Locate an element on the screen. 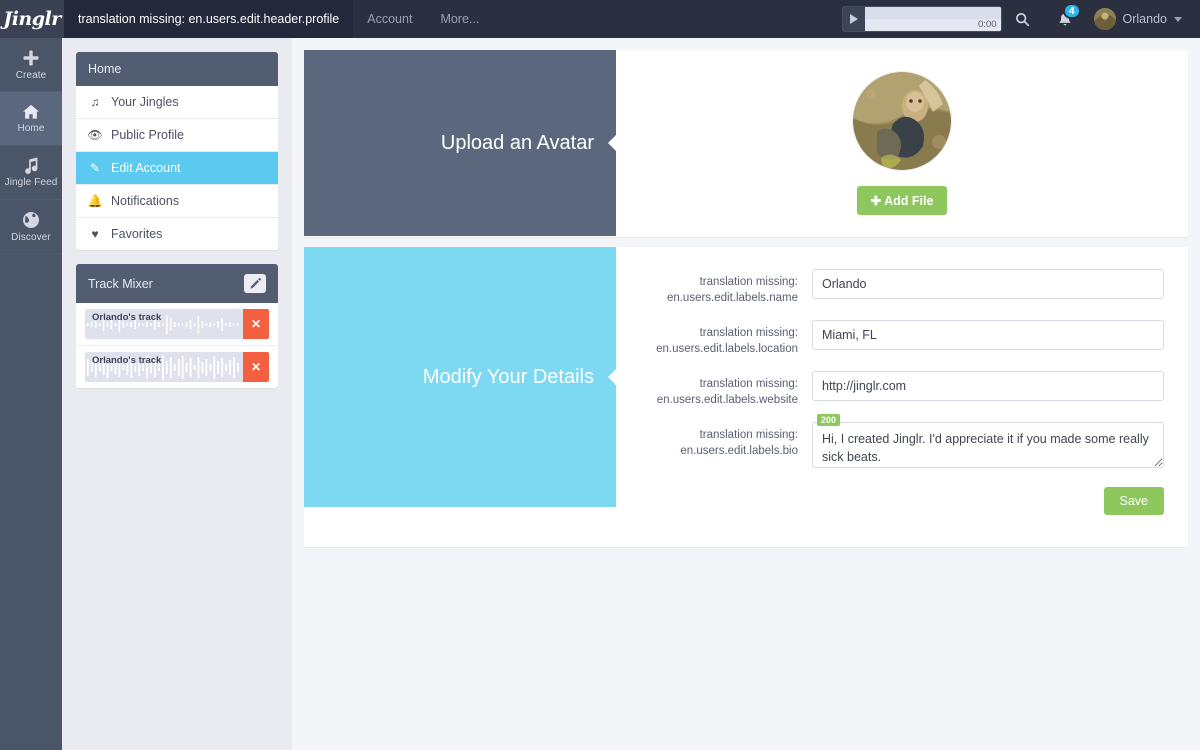 This screenshot has height=750, width=1200. sidebar-item-label: Your Jingles is located at coordinates (145, 102).